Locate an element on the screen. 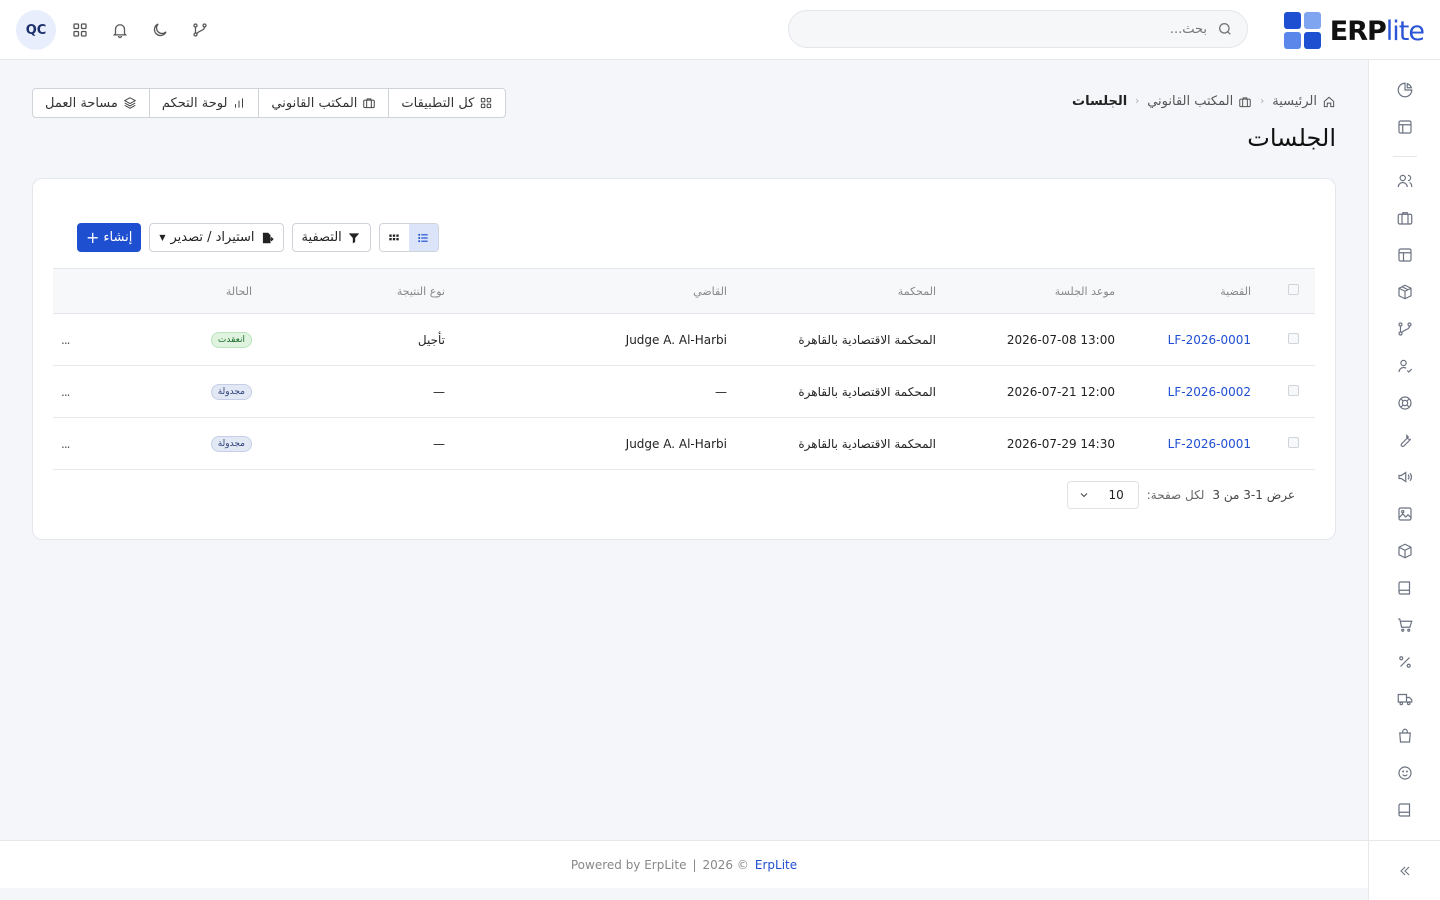 This screenshot has width=1440, height=900. col-case: القضية is located at coordinates (1192, 291).